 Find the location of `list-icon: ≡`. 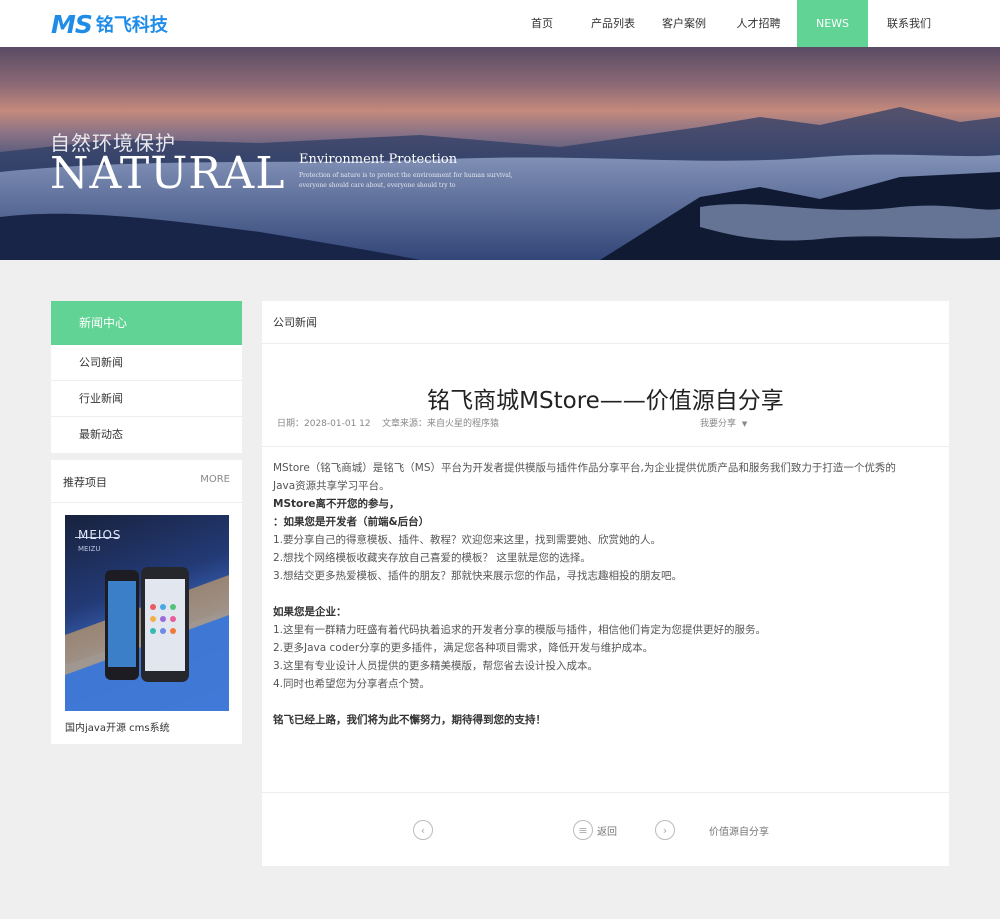

list-icon: ≡ is located at coordinates (583, 830).